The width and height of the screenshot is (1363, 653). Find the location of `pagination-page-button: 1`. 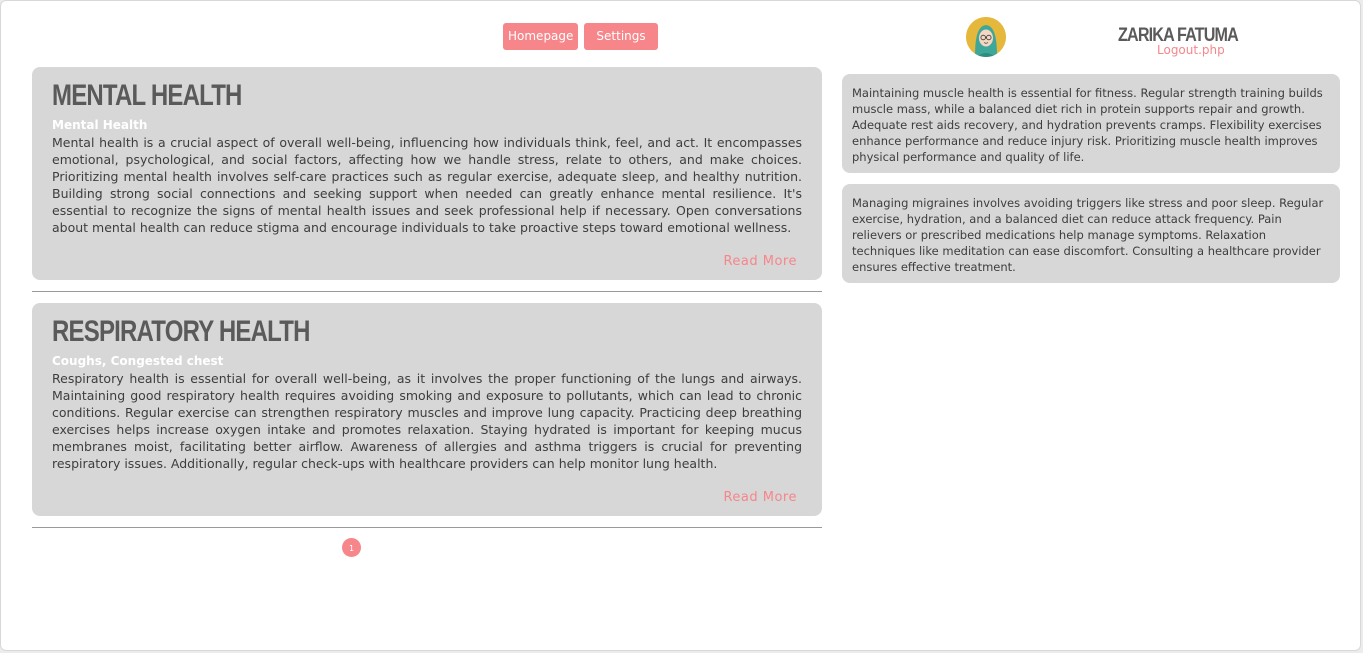

pagination-page-button: 1 is located at coordinates (351, 547).